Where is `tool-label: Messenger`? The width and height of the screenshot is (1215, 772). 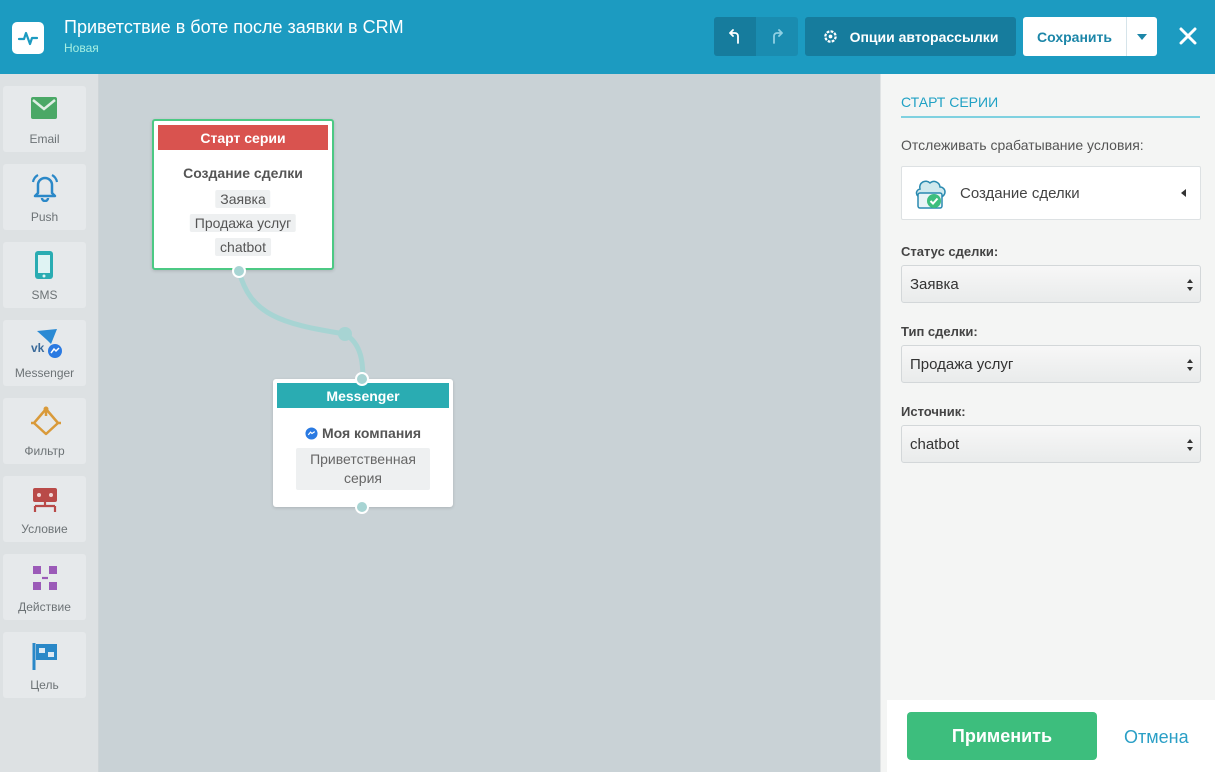
tool-label: Messenger is located at coordinates (44, 373).